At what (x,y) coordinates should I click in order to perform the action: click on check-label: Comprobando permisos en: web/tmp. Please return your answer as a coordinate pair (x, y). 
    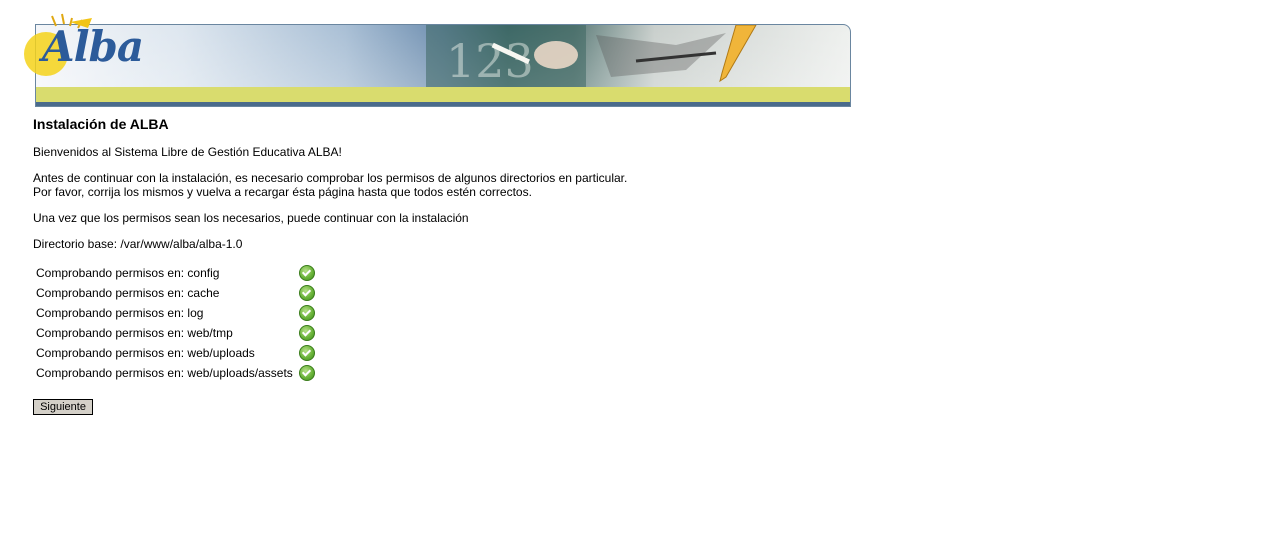
    Looking at the image, I should click on (134, 333).